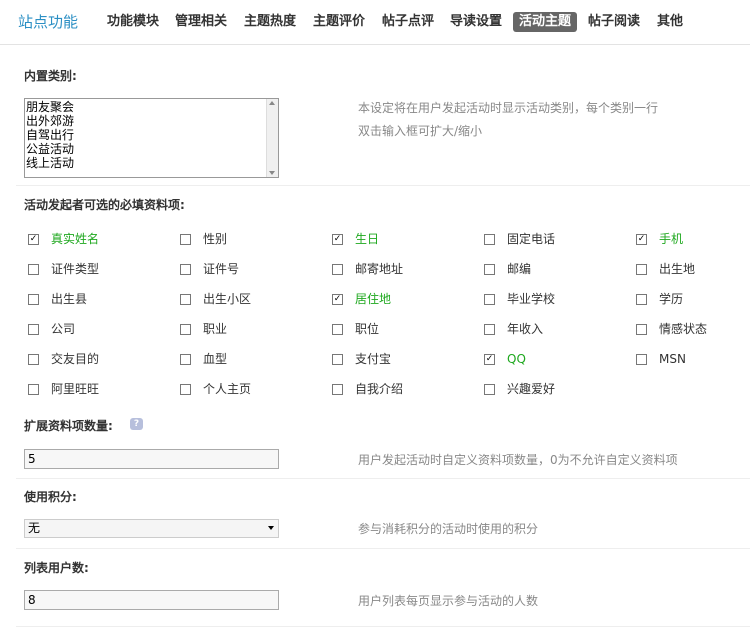 This screenshot has height=632, width=750. What do you see at coordinates (63, 329) in the screenshot?
I see `field-checkbox-label: 公司` at bounding box center [63, 329].